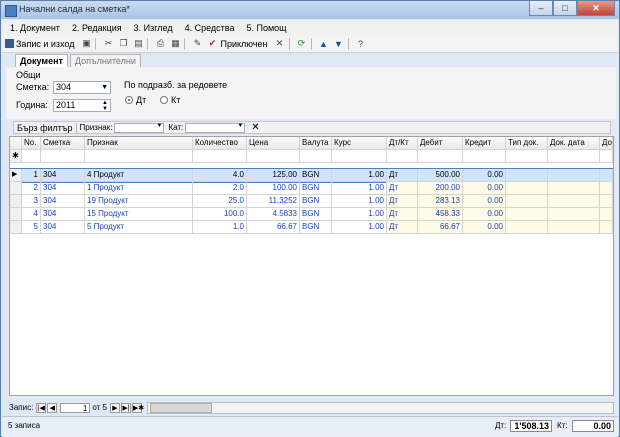 This screenshot has height=437, width=620. Describe the element at coordinates (31, 214) in the screenshot. I see `cell-no: 4` at that location.